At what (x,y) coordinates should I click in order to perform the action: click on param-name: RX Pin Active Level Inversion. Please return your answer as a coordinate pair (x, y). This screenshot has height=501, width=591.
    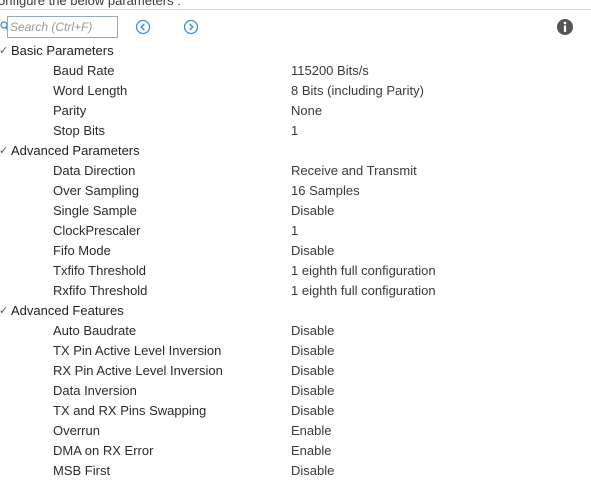
    Looking at the image, I should click on (138, 370).